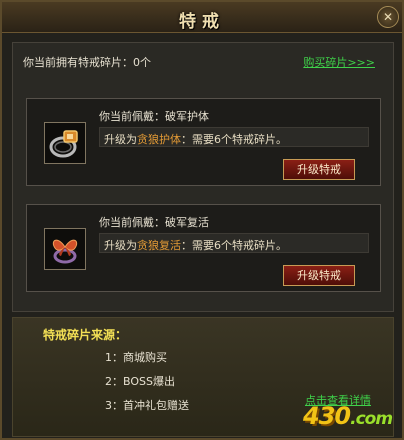  Describe the element at coordinates (136, 357) in the screenshot. I see `source-item: 1：商城购买` at that location.